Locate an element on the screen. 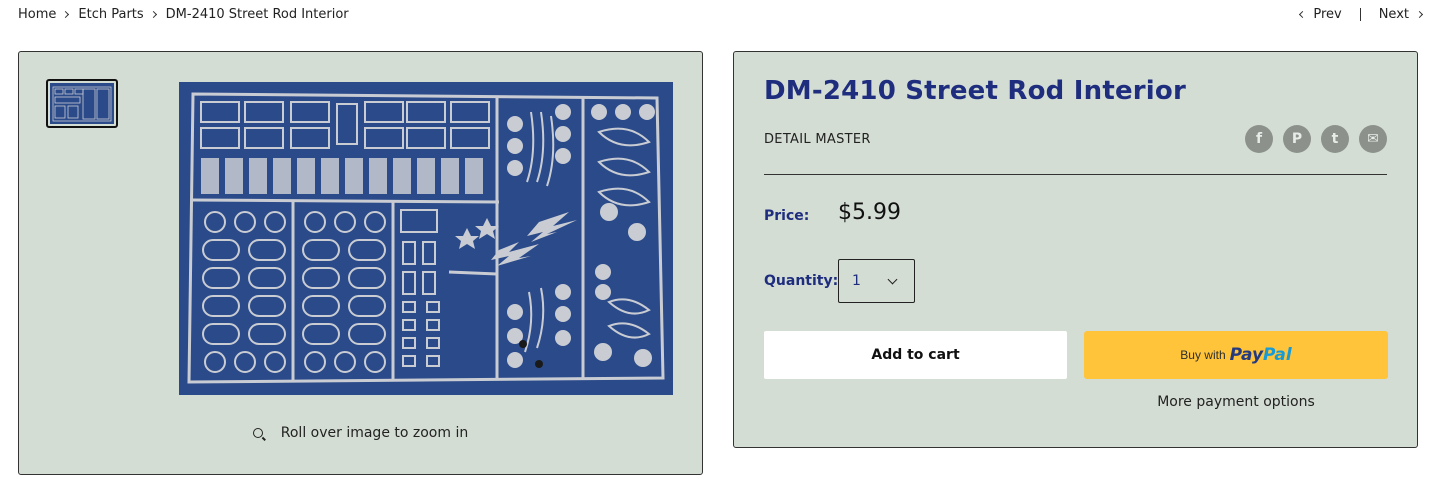 This screenshot has width=1444, height=491. product-vendor: DETAIL MASTER is located at coordinates (817, 139).